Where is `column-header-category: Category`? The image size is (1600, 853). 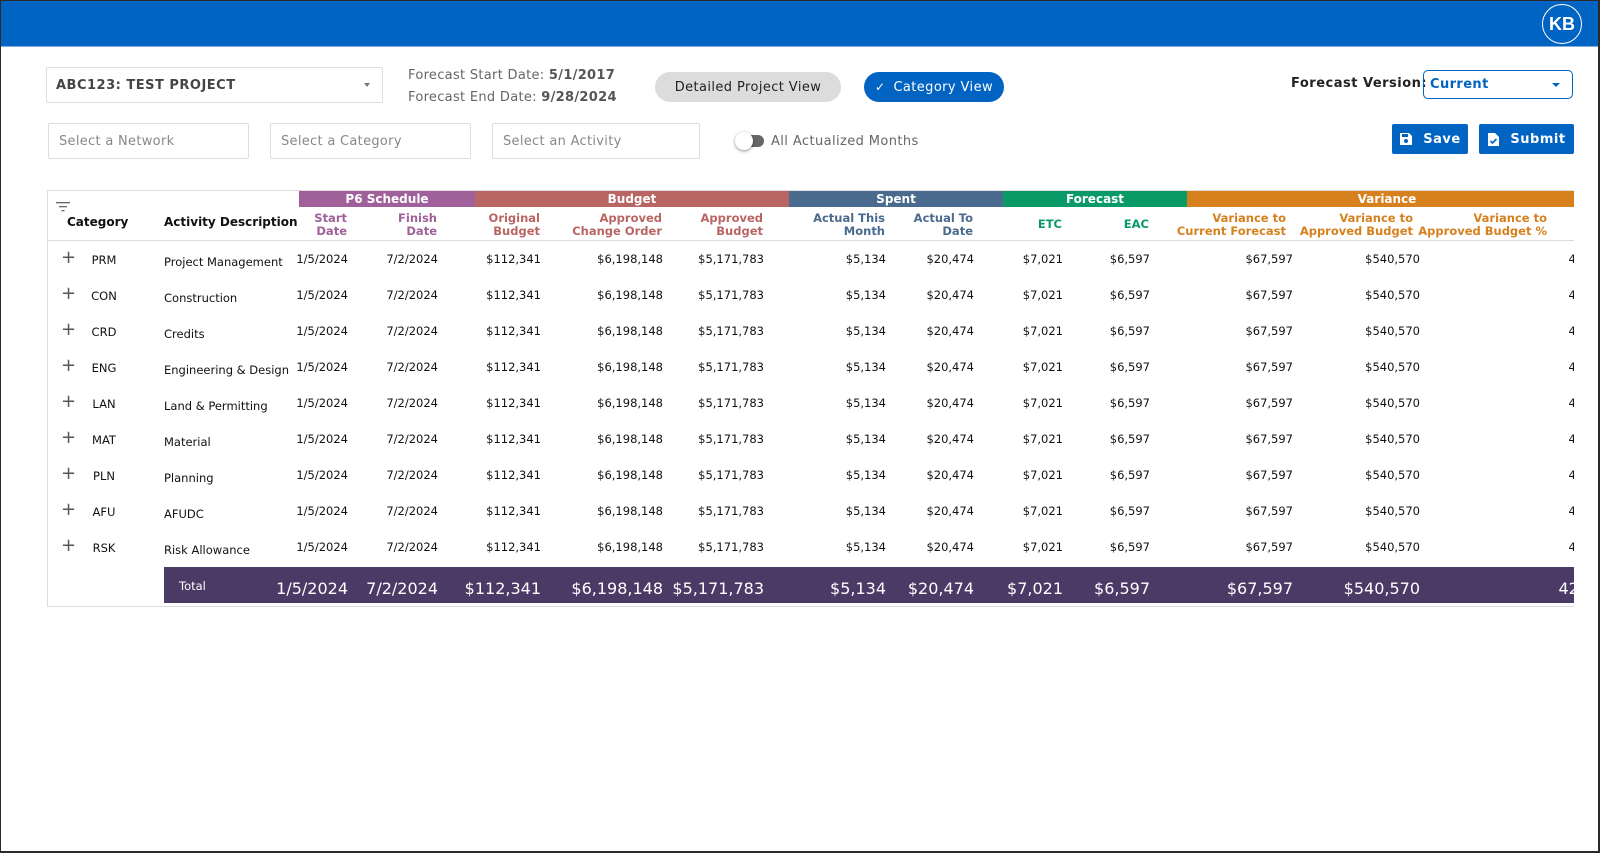 column-header-category: Category is located at coordinates (97, 222).